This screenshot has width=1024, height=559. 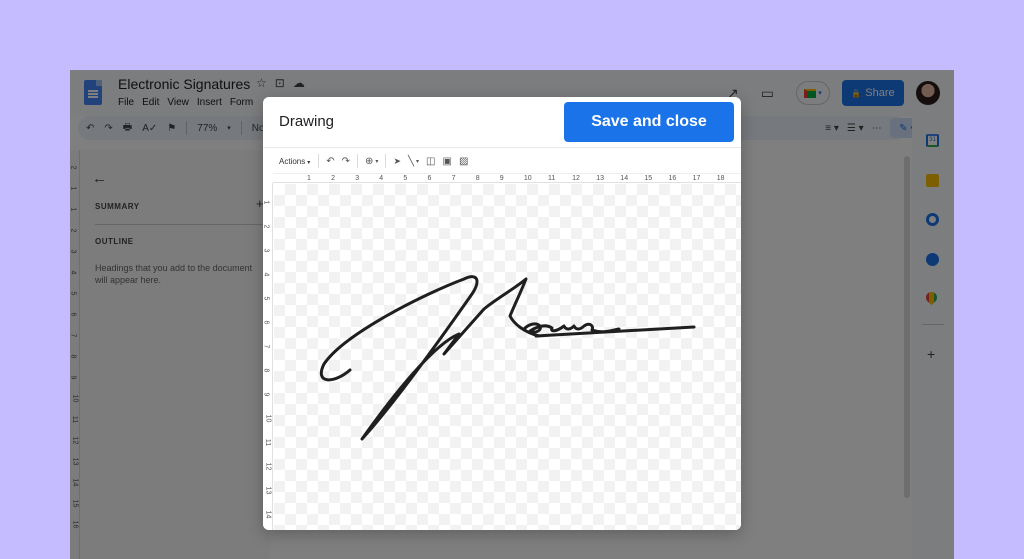 What do you see at coordinates (720, 178) in the screenshot?
I see `ruler-tick-label: 18` at bounding box center [720, 178].